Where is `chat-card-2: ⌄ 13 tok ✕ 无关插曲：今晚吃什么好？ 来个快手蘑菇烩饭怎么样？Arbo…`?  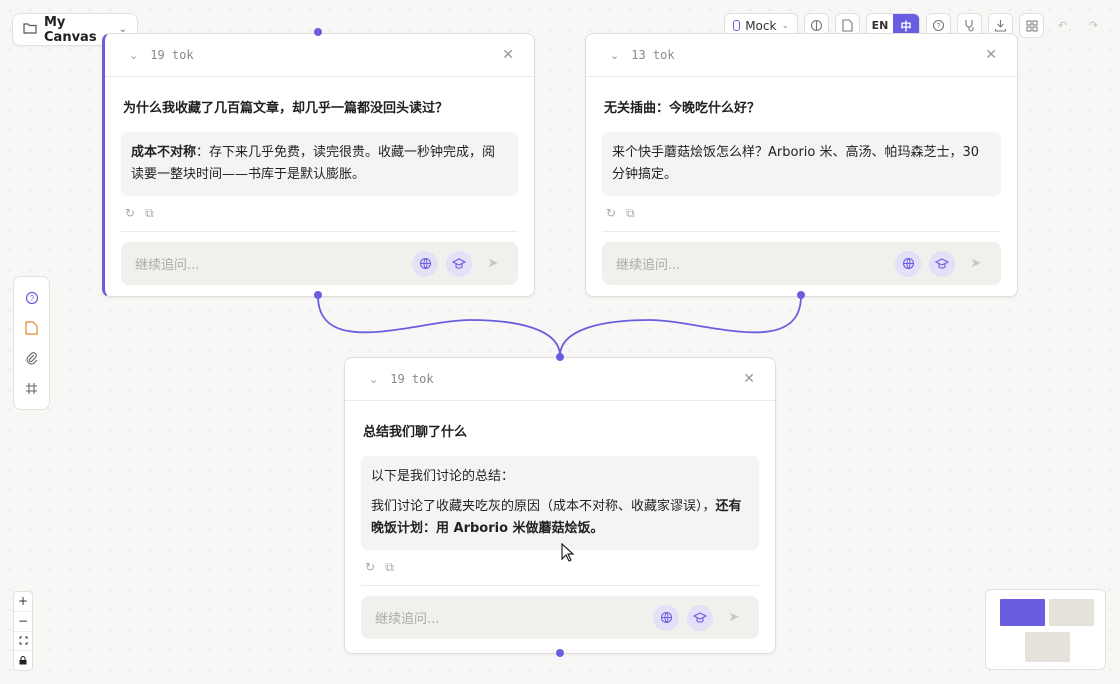
chat-card-2: ⌄ 13 tok ✕ 无关插曲：今晚吃什么好？ 来个快手蘑菇烩饭怎么样？Arbo… is located at coordinates (801, 165).